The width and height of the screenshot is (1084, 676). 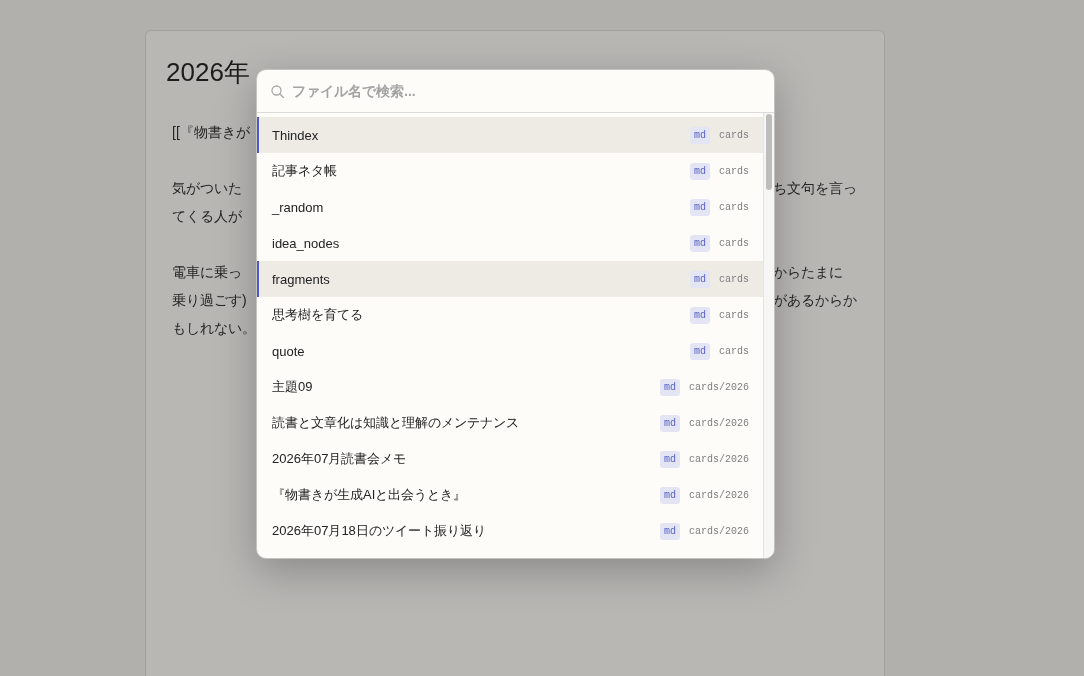 What do you see at coordinates (510, 243) in the screenshot?
I see `file-list-item: idea_nodes md cards` at bounding box center [510, 243].